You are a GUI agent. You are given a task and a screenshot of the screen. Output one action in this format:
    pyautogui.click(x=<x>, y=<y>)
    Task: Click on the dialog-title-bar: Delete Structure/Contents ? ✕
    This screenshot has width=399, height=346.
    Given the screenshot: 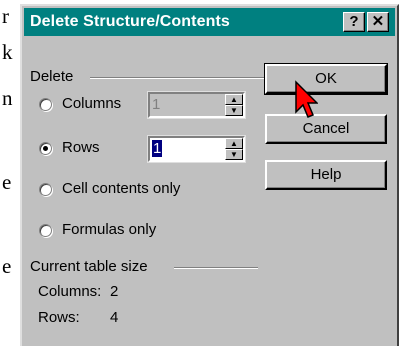 What is the action you would take?
    pyautogui.click(x=209, y=22)
    